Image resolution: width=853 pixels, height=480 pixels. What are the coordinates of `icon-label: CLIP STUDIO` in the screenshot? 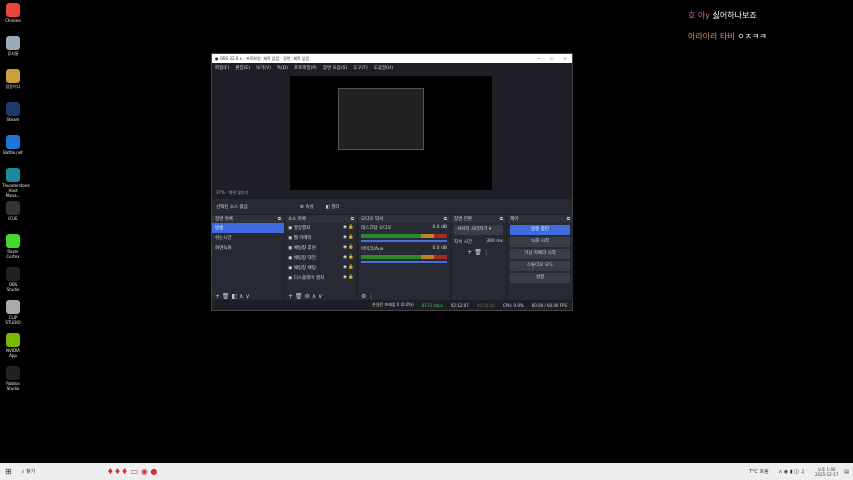 It's located at (13, 320).